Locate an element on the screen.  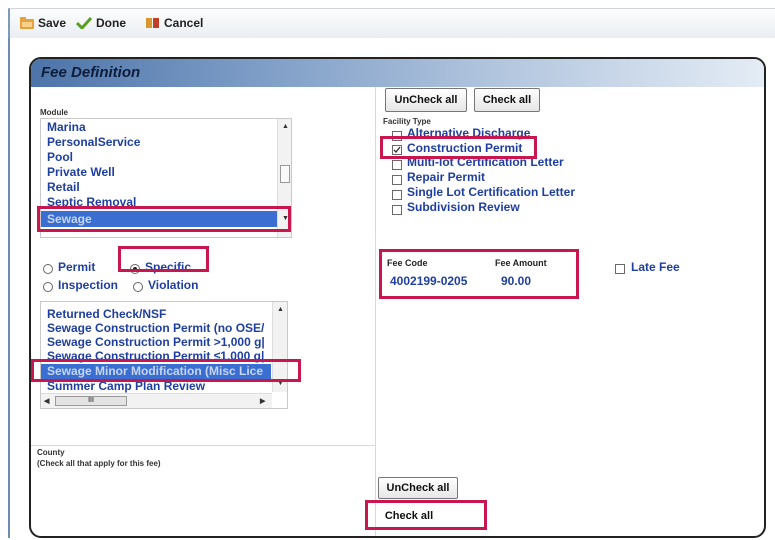
county-check-all-button: Check all is located at coordinates (409, 516).